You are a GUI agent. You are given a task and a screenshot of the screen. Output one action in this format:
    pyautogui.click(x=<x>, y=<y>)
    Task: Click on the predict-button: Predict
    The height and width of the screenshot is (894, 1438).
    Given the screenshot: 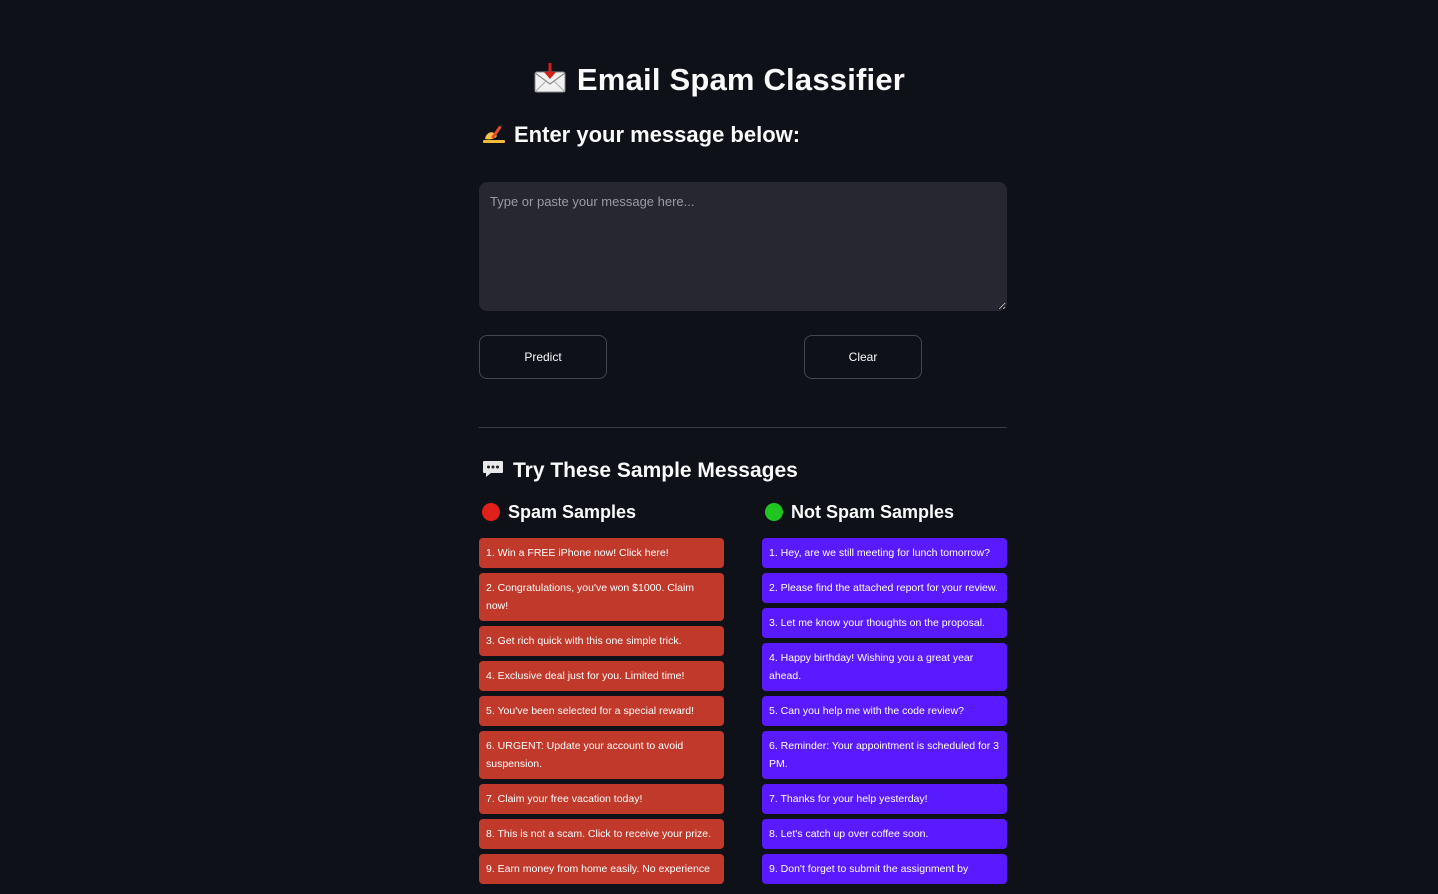 What is the action you would take?
    pyautogui.click(x=543, y=357)
    